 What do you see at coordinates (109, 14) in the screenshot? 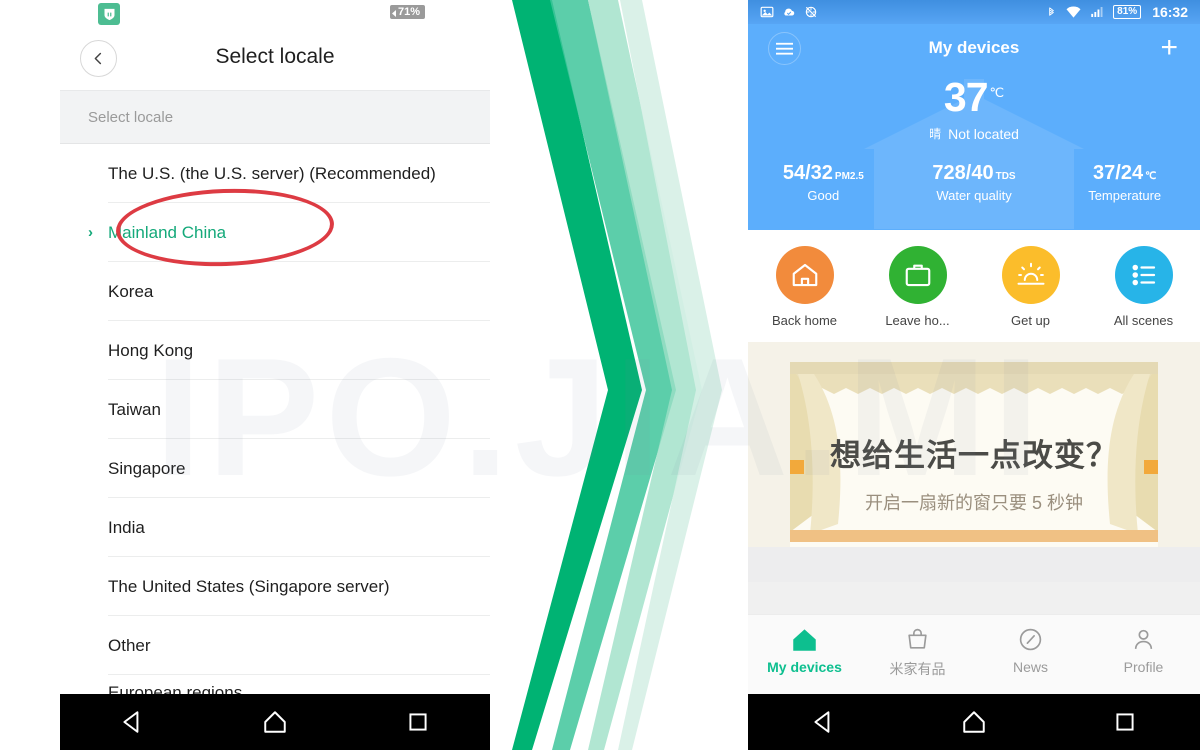
I see `mihome-app-icon` at bounding box center [109, 14].